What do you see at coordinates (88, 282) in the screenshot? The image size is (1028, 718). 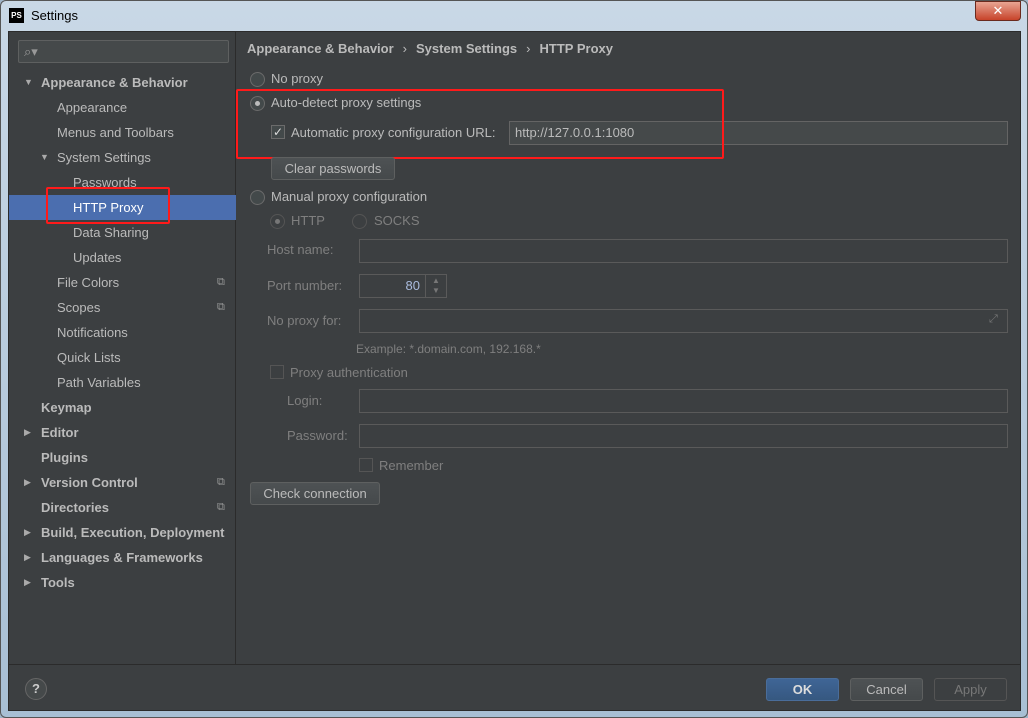 I see `sidebar-item-label: File Colors` at bounding box center [88, 282].